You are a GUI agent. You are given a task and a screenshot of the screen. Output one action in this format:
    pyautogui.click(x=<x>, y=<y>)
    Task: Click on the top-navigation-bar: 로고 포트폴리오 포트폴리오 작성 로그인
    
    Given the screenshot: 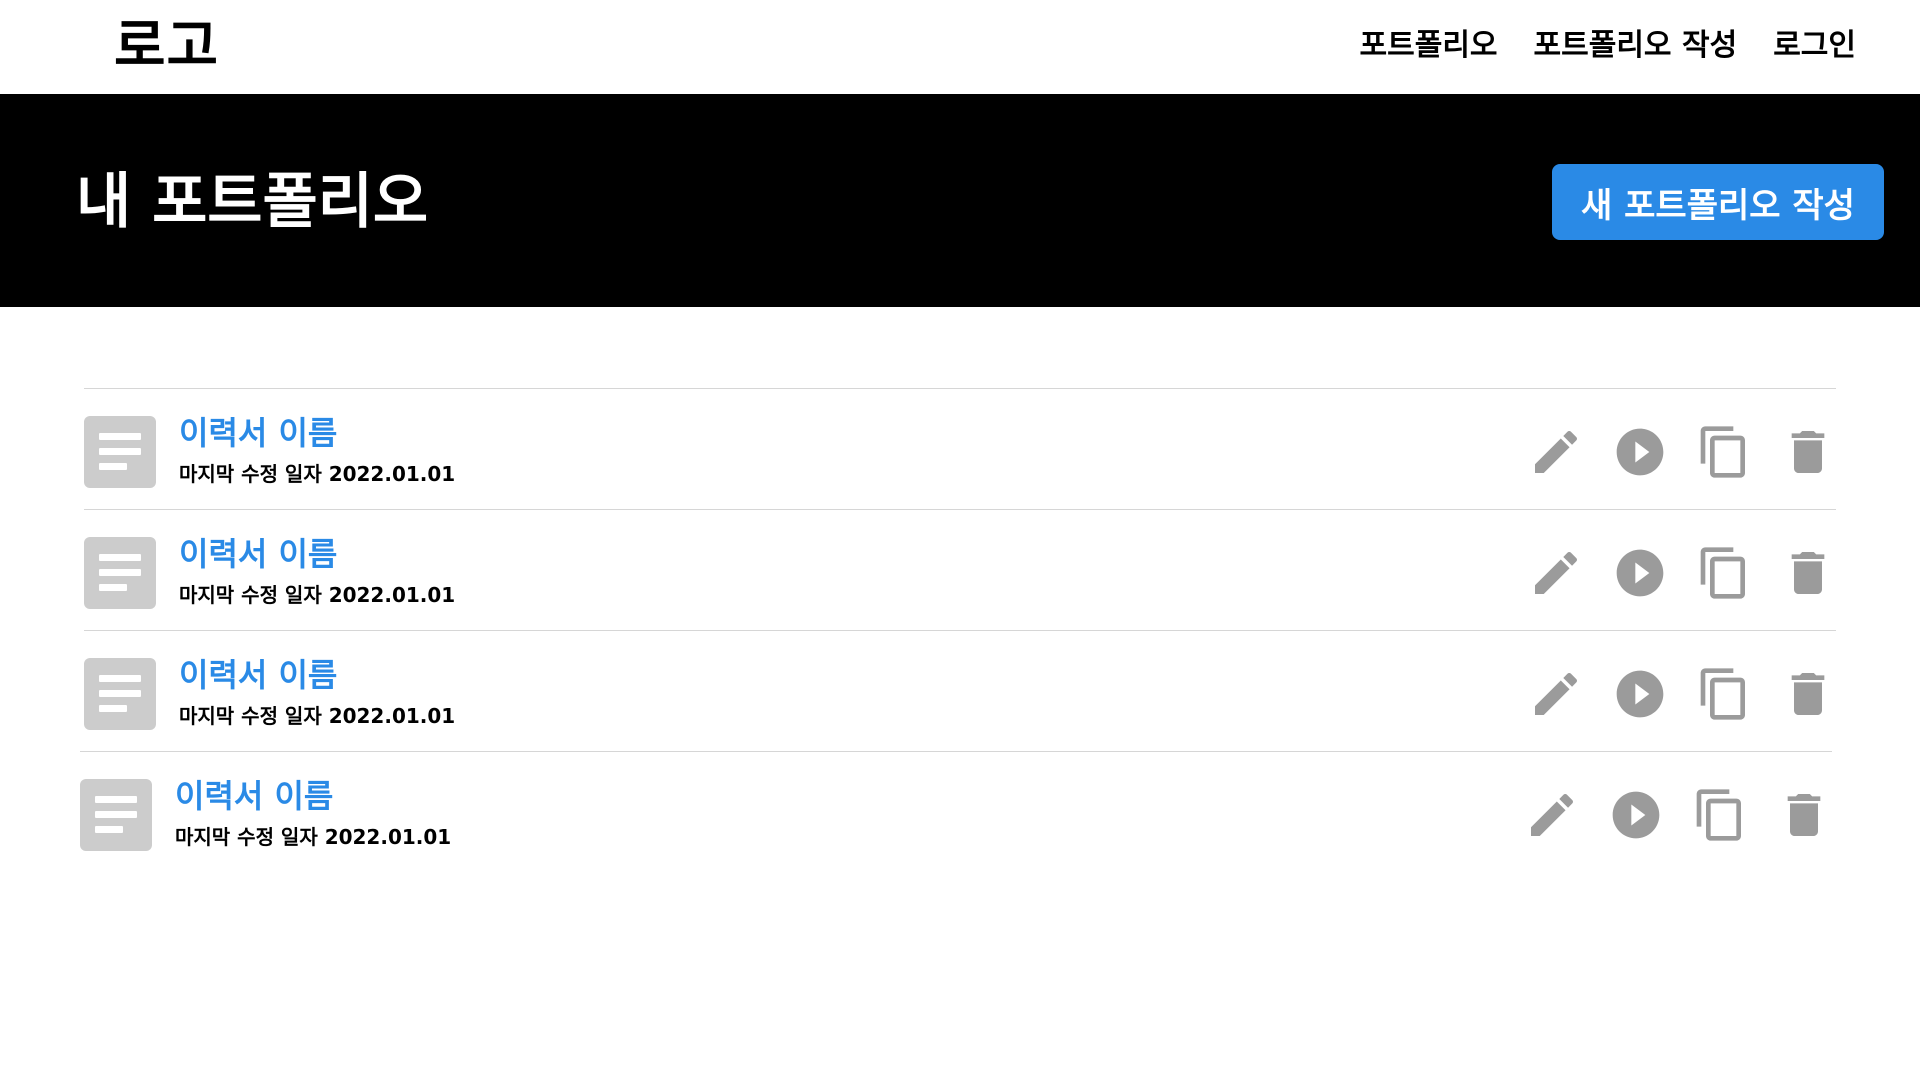 What is the action you would take?
    pyautogui.click(x=960, y=47)
    